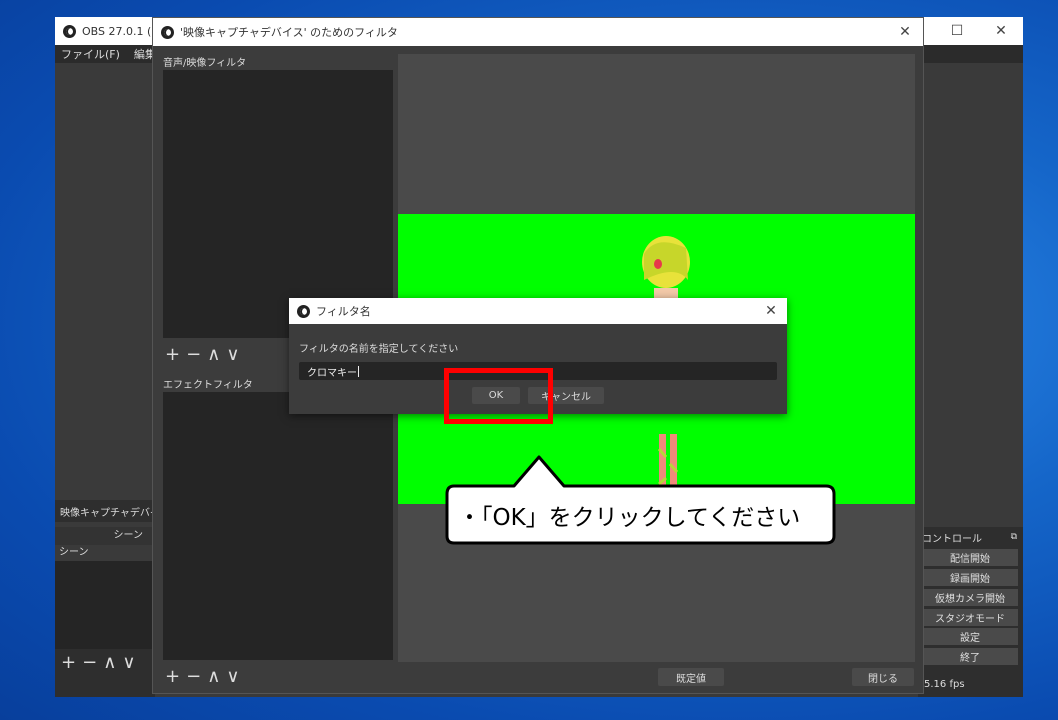  I want to click on close-button: 閉じる, so click(883, 677).